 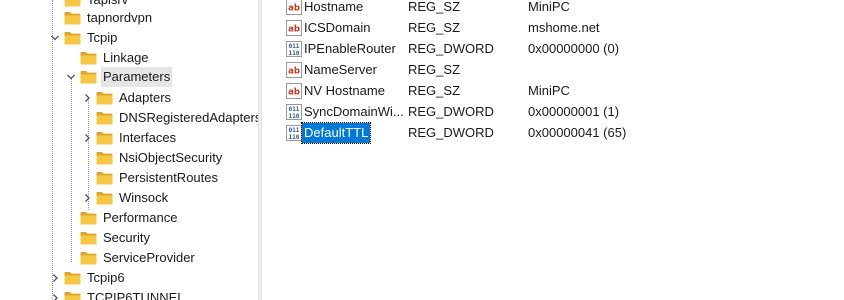 I want to click on value-name: ICSDomain, so click(x=337, y=27).